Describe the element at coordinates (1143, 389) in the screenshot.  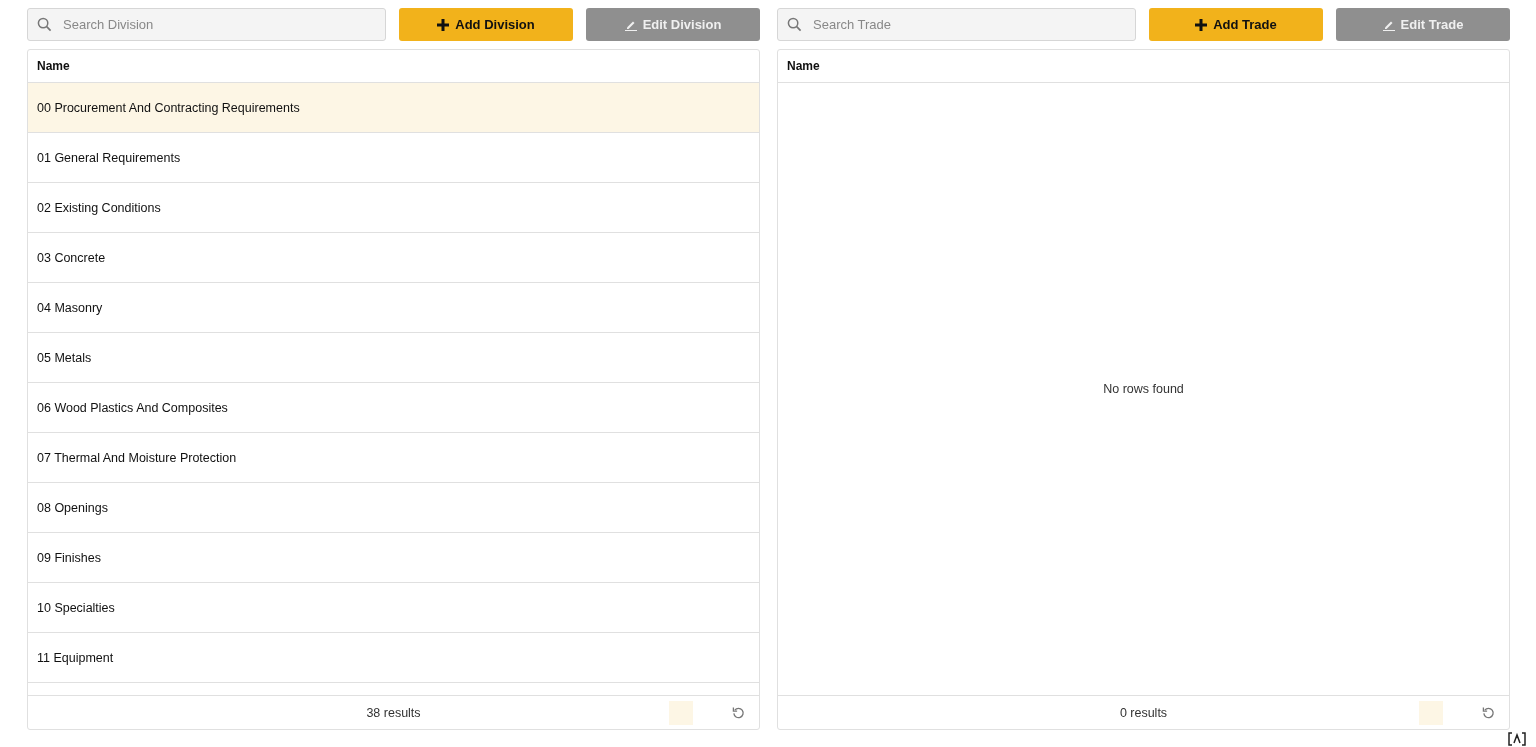
I see `empty-message: No rows found` at that location.